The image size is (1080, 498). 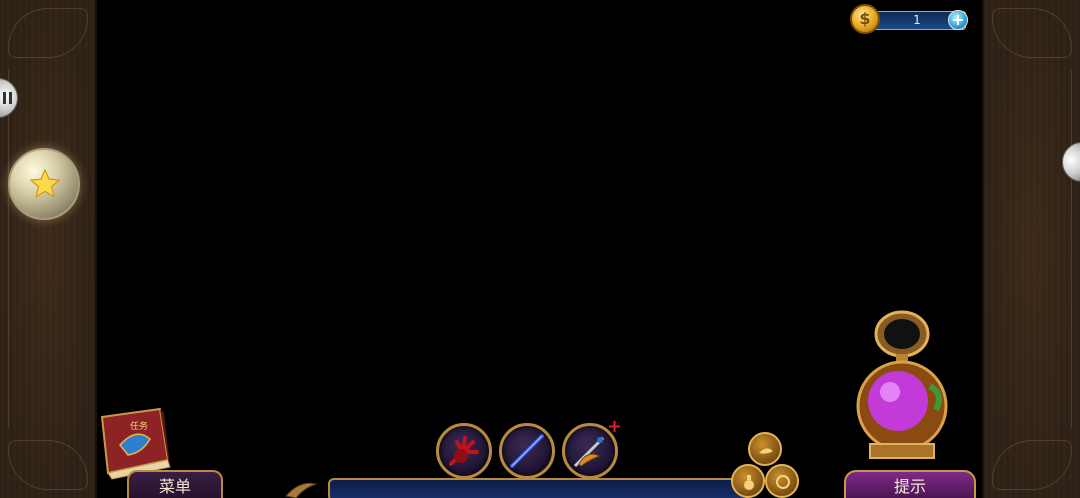 I want to click on dagger-icon, so click(x=589, y=452).